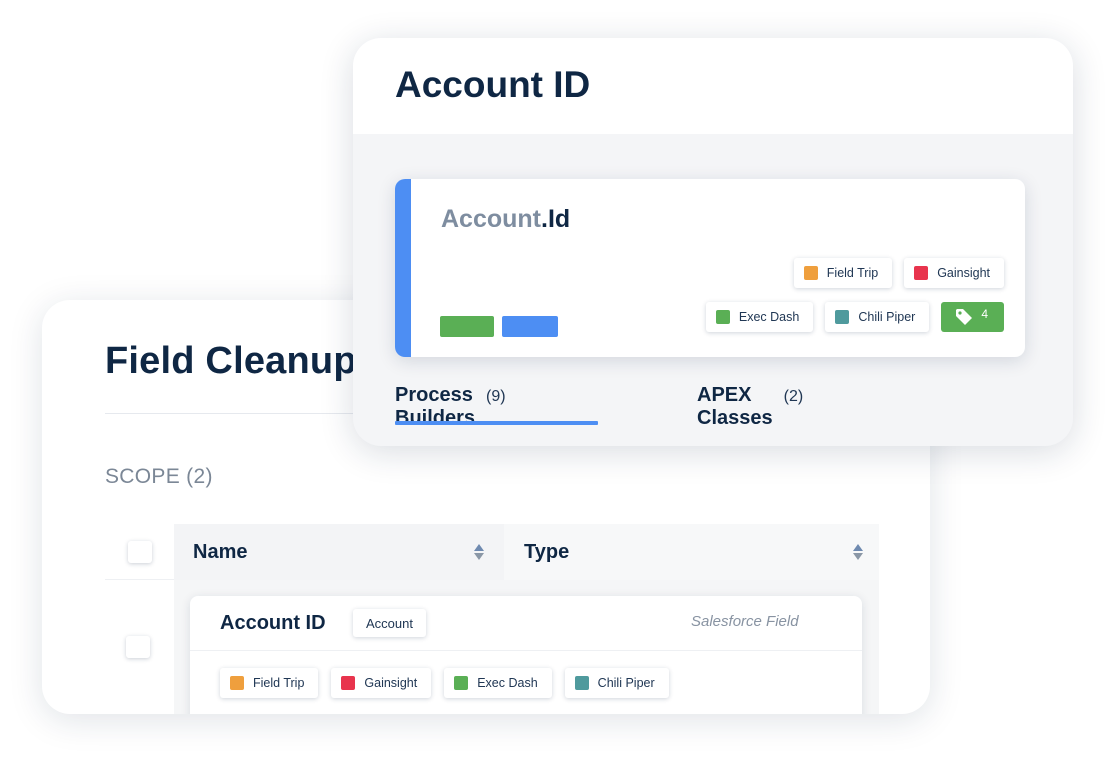 This screenshot has width=1115, height=760. I want to click on column-label-name: Name, so click(220, 551).